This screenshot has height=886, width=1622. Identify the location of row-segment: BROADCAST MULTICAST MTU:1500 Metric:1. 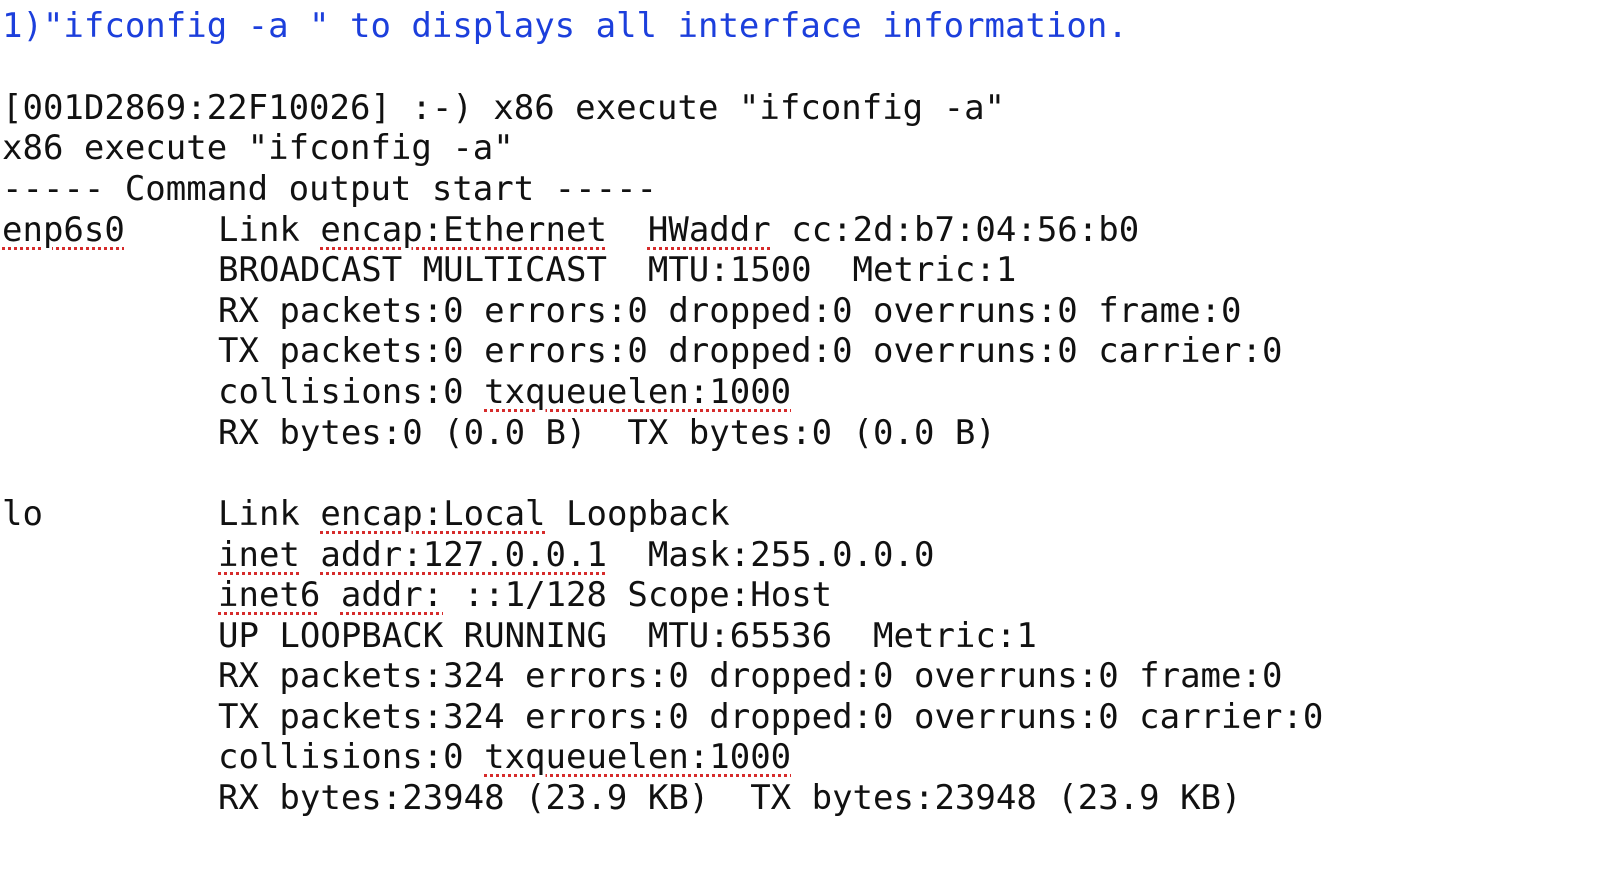
(617, 270).